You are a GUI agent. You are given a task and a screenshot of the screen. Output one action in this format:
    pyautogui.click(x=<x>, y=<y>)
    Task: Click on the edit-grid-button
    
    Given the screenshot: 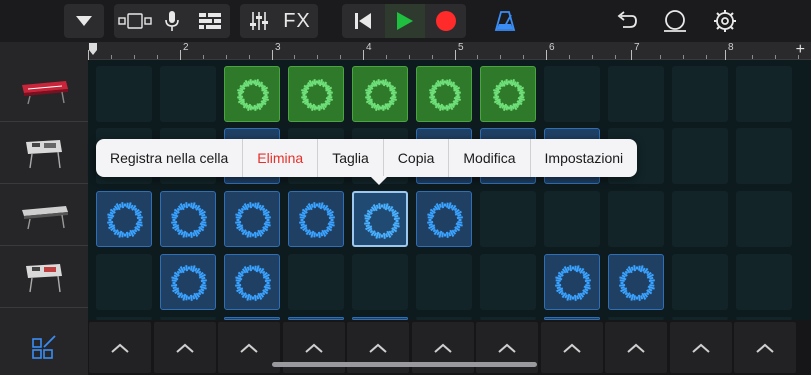 What is the action you would take?
    pyautogui.click(x=44, y=347)
    